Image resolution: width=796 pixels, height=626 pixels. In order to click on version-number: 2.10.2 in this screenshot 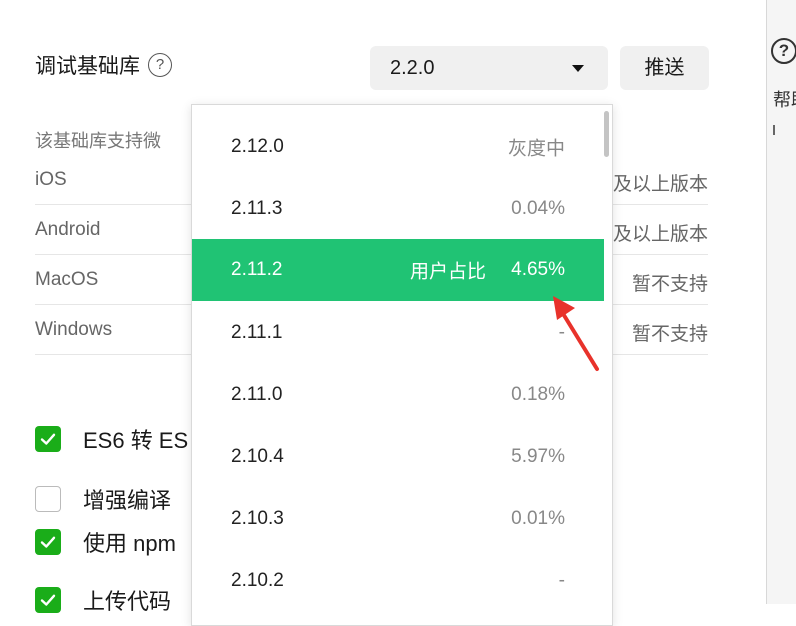, I will do `click(257, 580)`.